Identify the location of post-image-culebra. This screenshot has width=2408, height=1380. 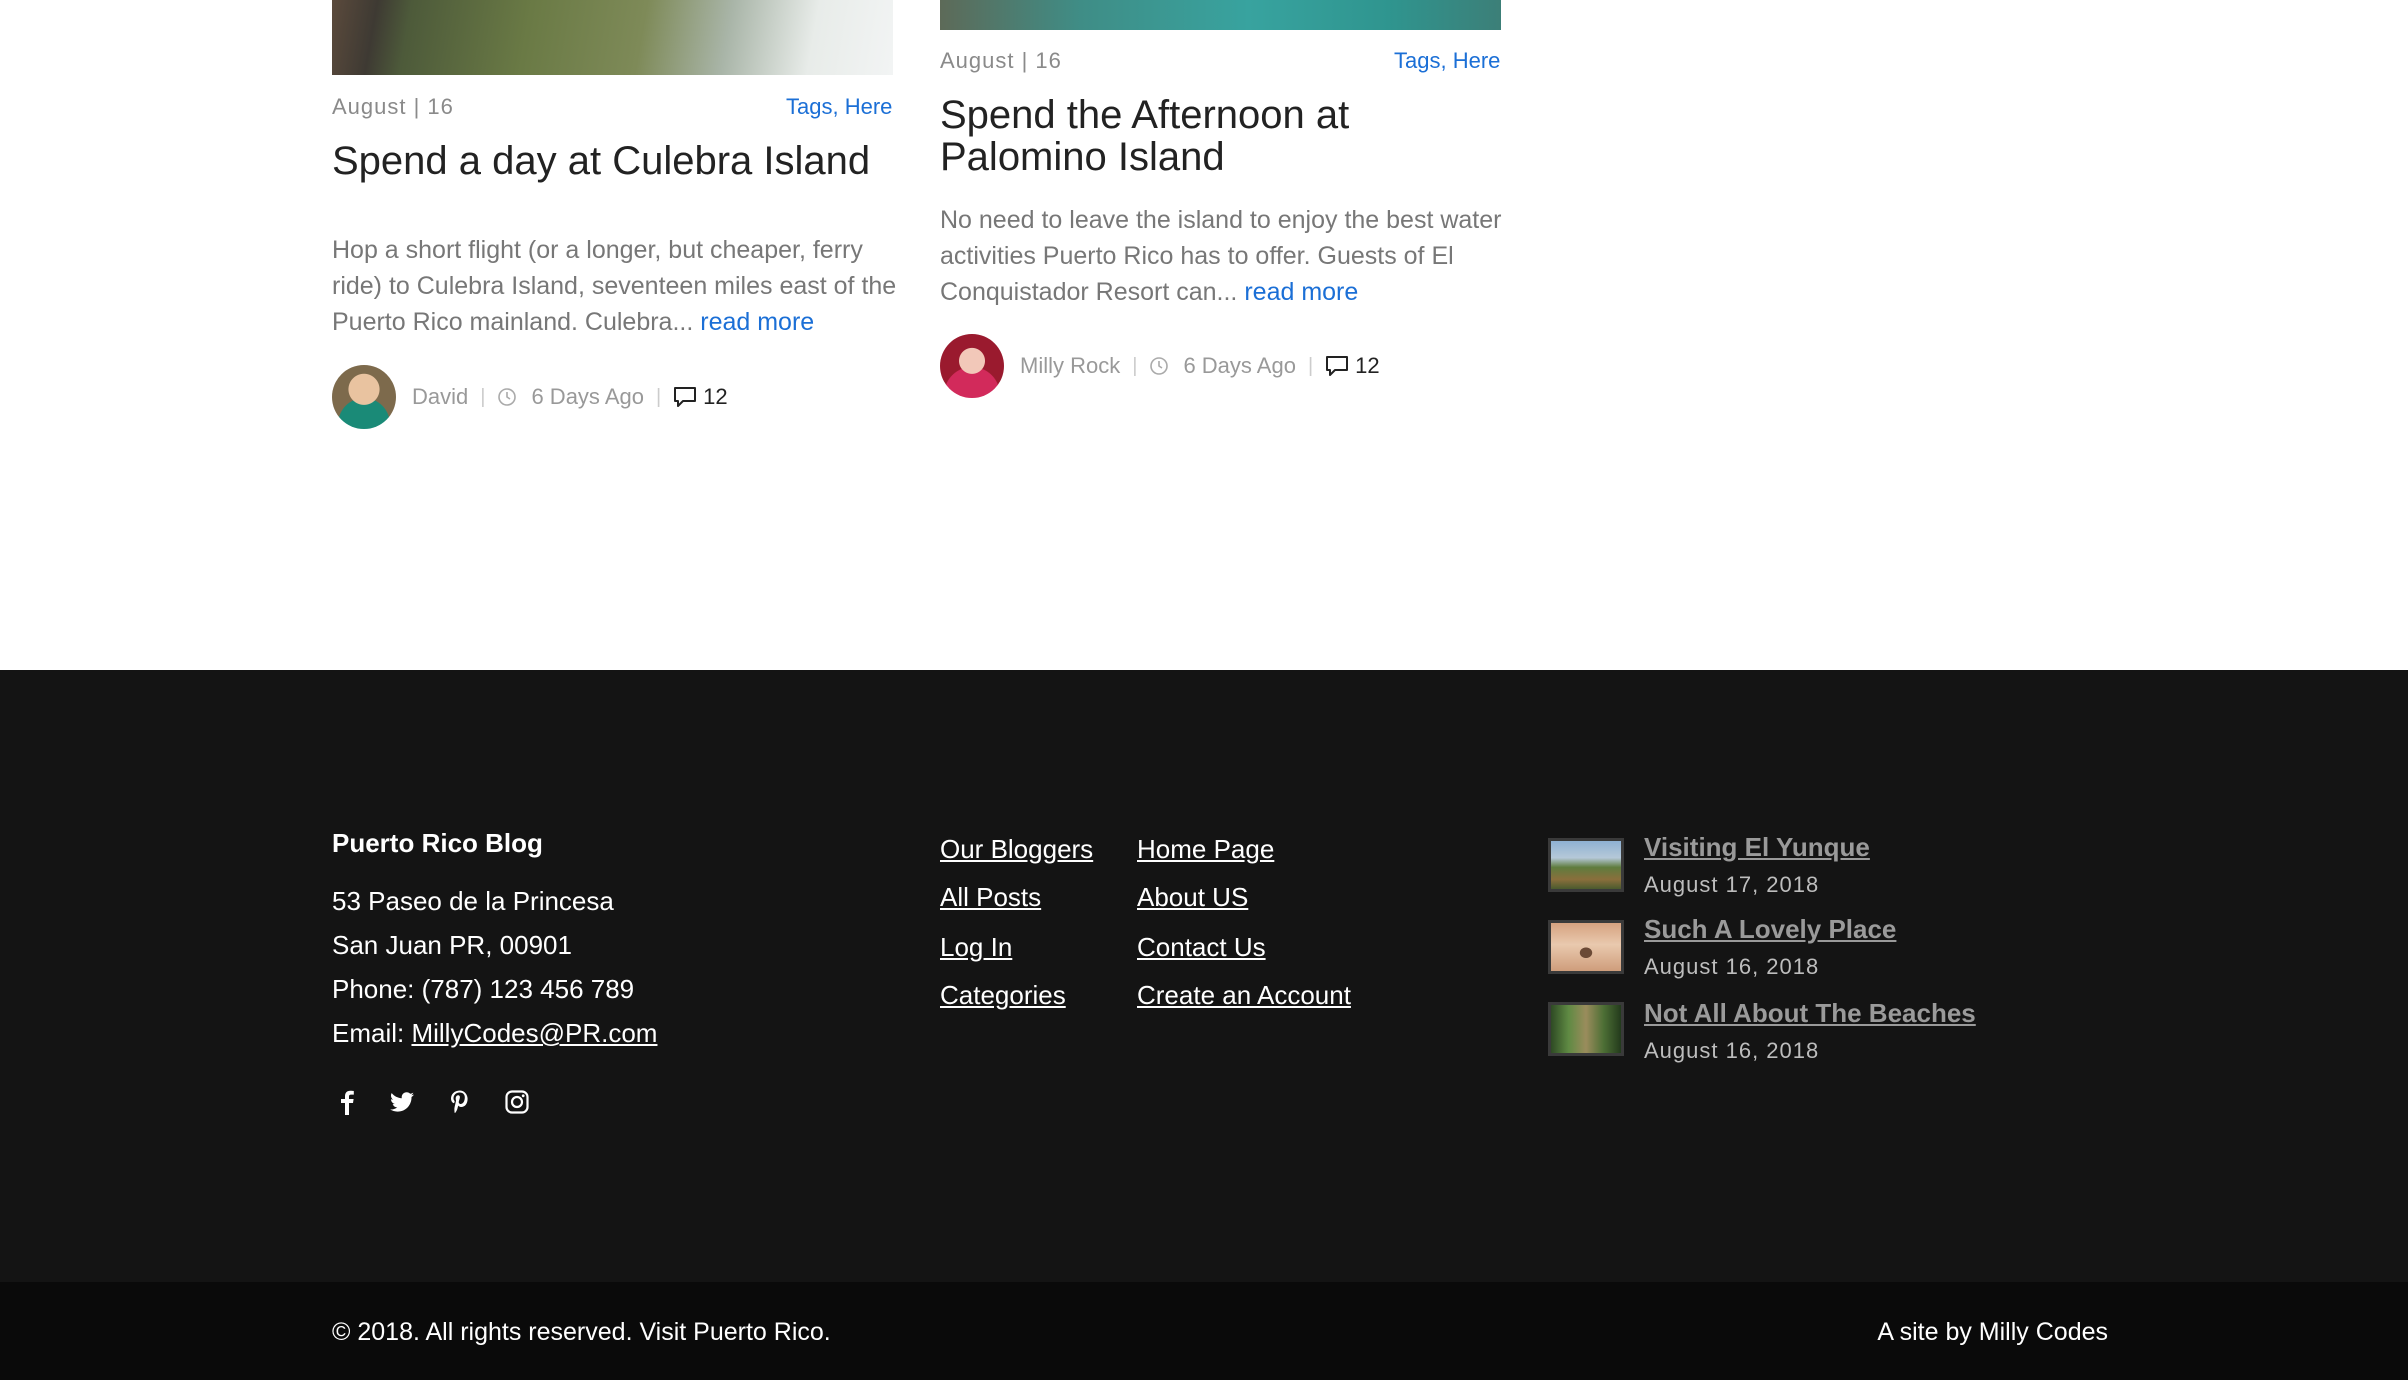
(612, 37).